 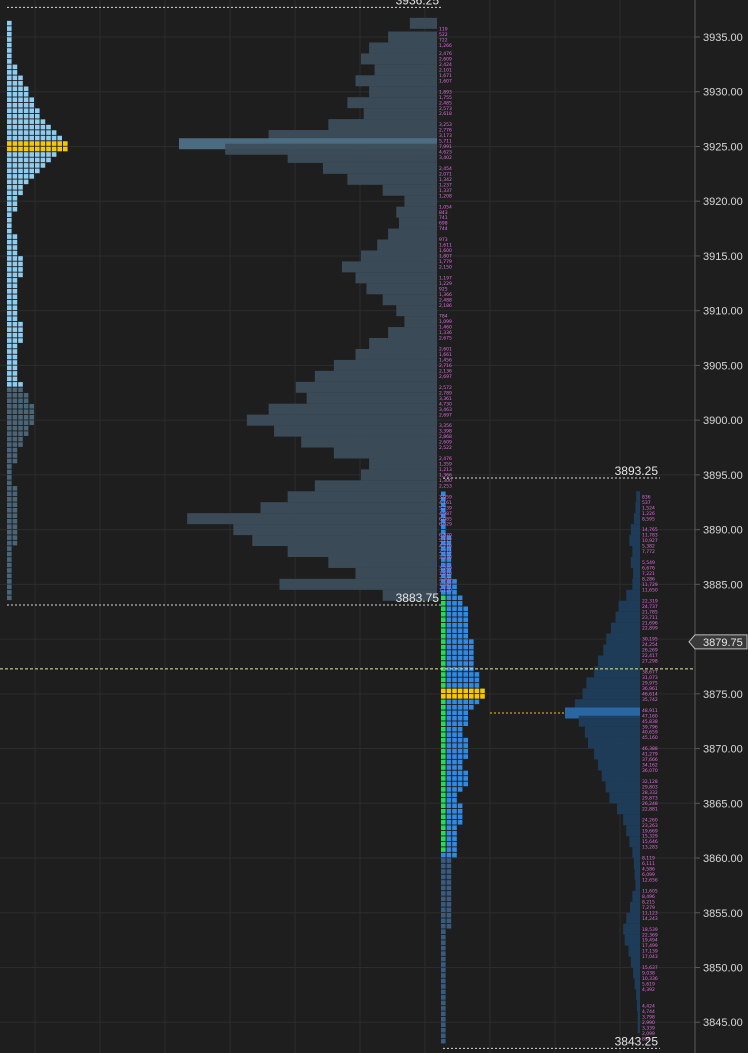 I want to click on price-tick-label: 3910.00, so click(x=723, y=312).